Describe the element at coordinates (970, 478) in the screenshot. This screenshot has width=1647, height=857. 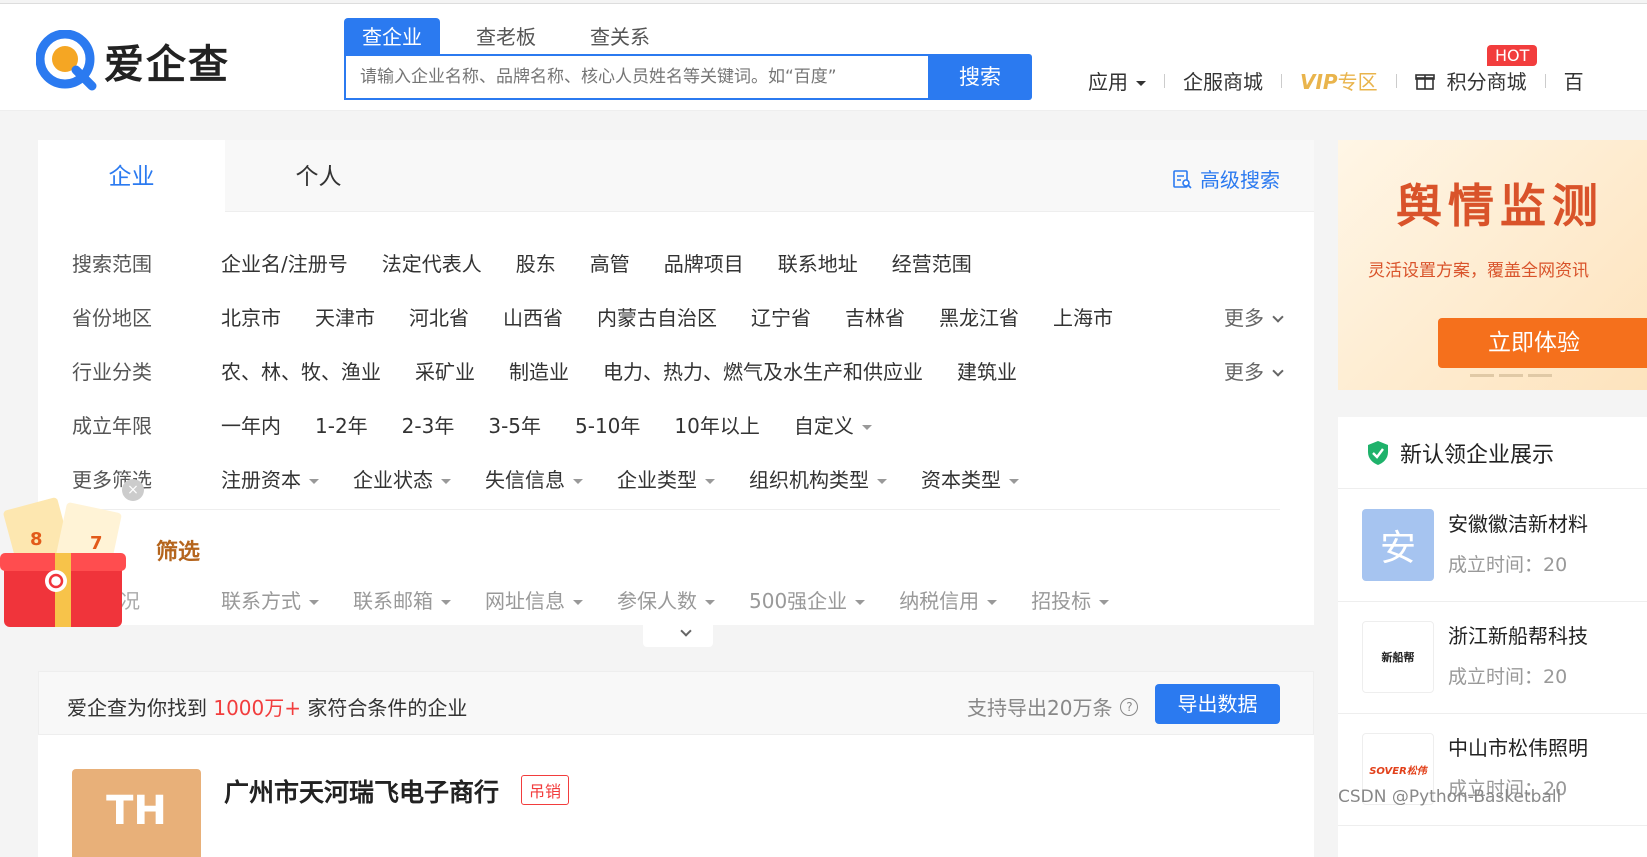
I see `filter-dropdown: 资本类型` at that location.